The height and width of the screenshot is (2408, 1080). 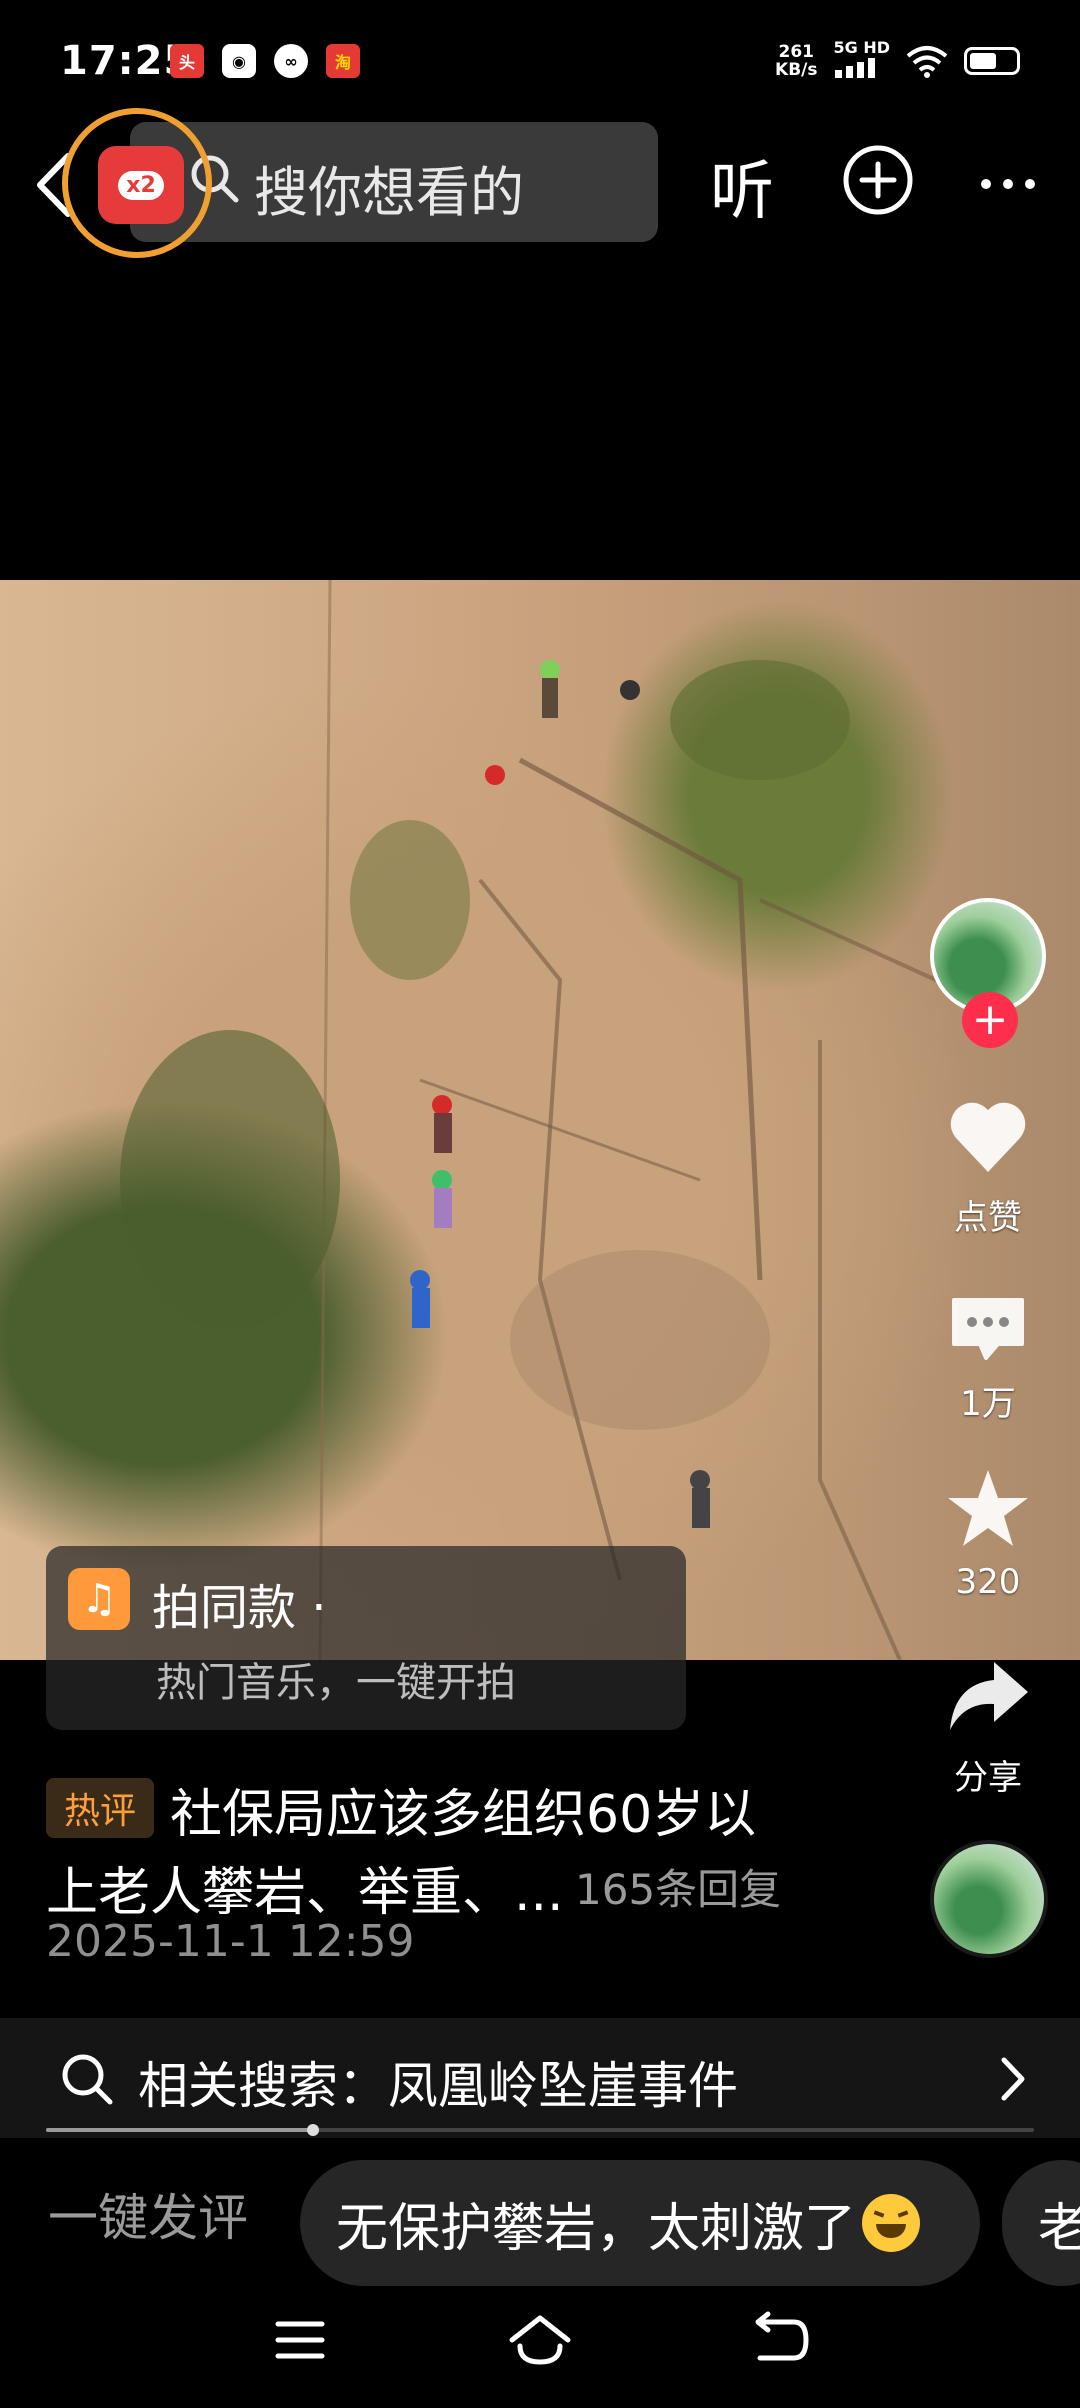 I want to click on quick-comment-label: 一键发评, so click(x=148, y=2218).